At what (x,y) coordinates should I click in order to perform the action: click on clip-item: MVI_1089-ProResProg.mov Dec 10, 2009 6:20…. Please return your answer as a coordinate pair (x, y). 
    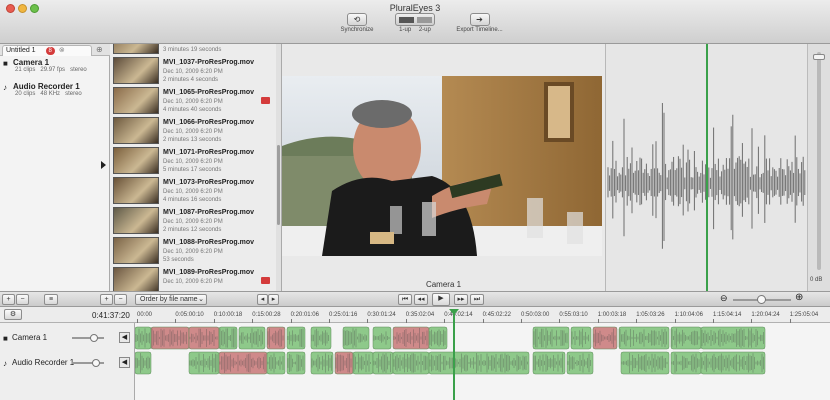
    Looking at the image, I should click on (194, 278).